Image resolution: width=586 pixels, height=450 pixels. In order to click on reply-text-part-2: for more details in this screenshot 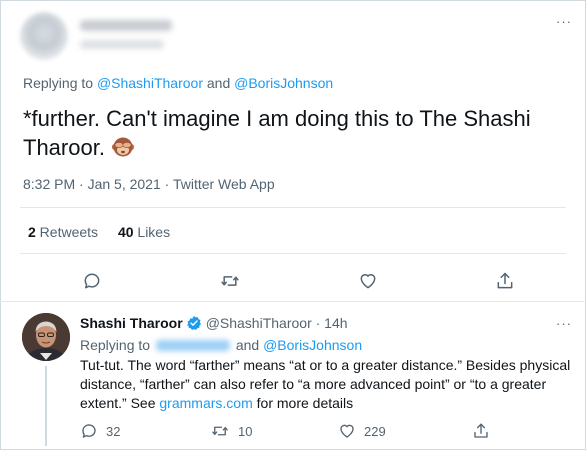, I will do `click(303, 403)`.